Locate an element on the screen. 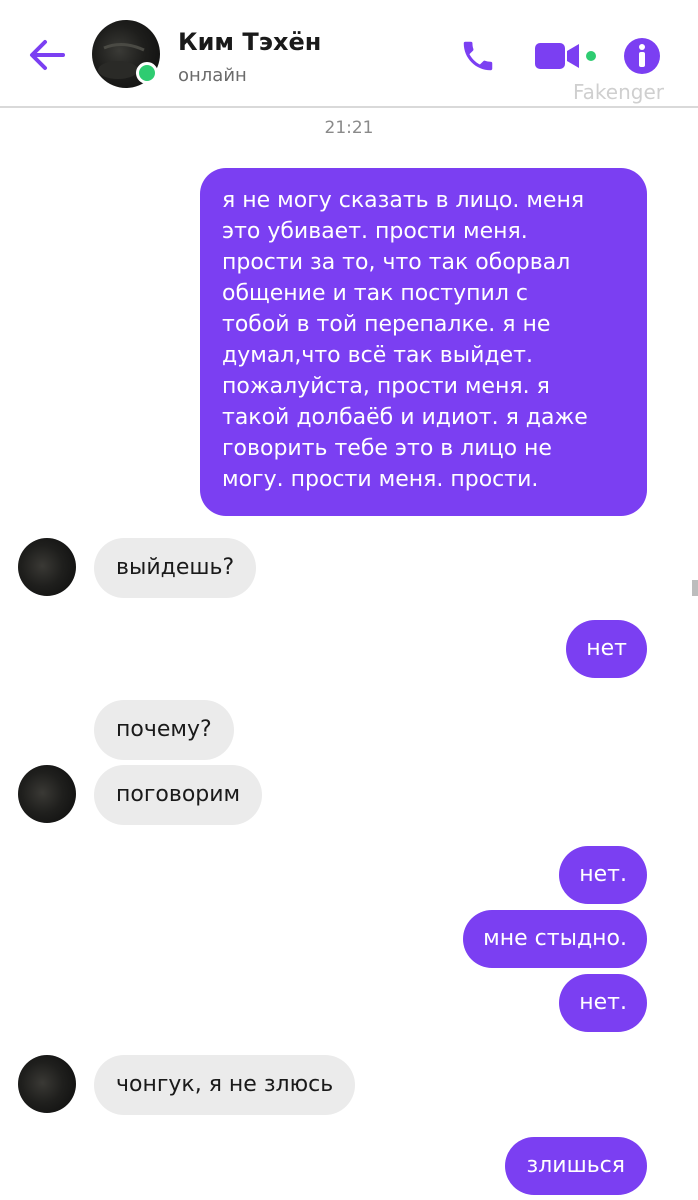 The width and height of the screenshot is (698, 1200). call-button is located at coordinates (478, 56).